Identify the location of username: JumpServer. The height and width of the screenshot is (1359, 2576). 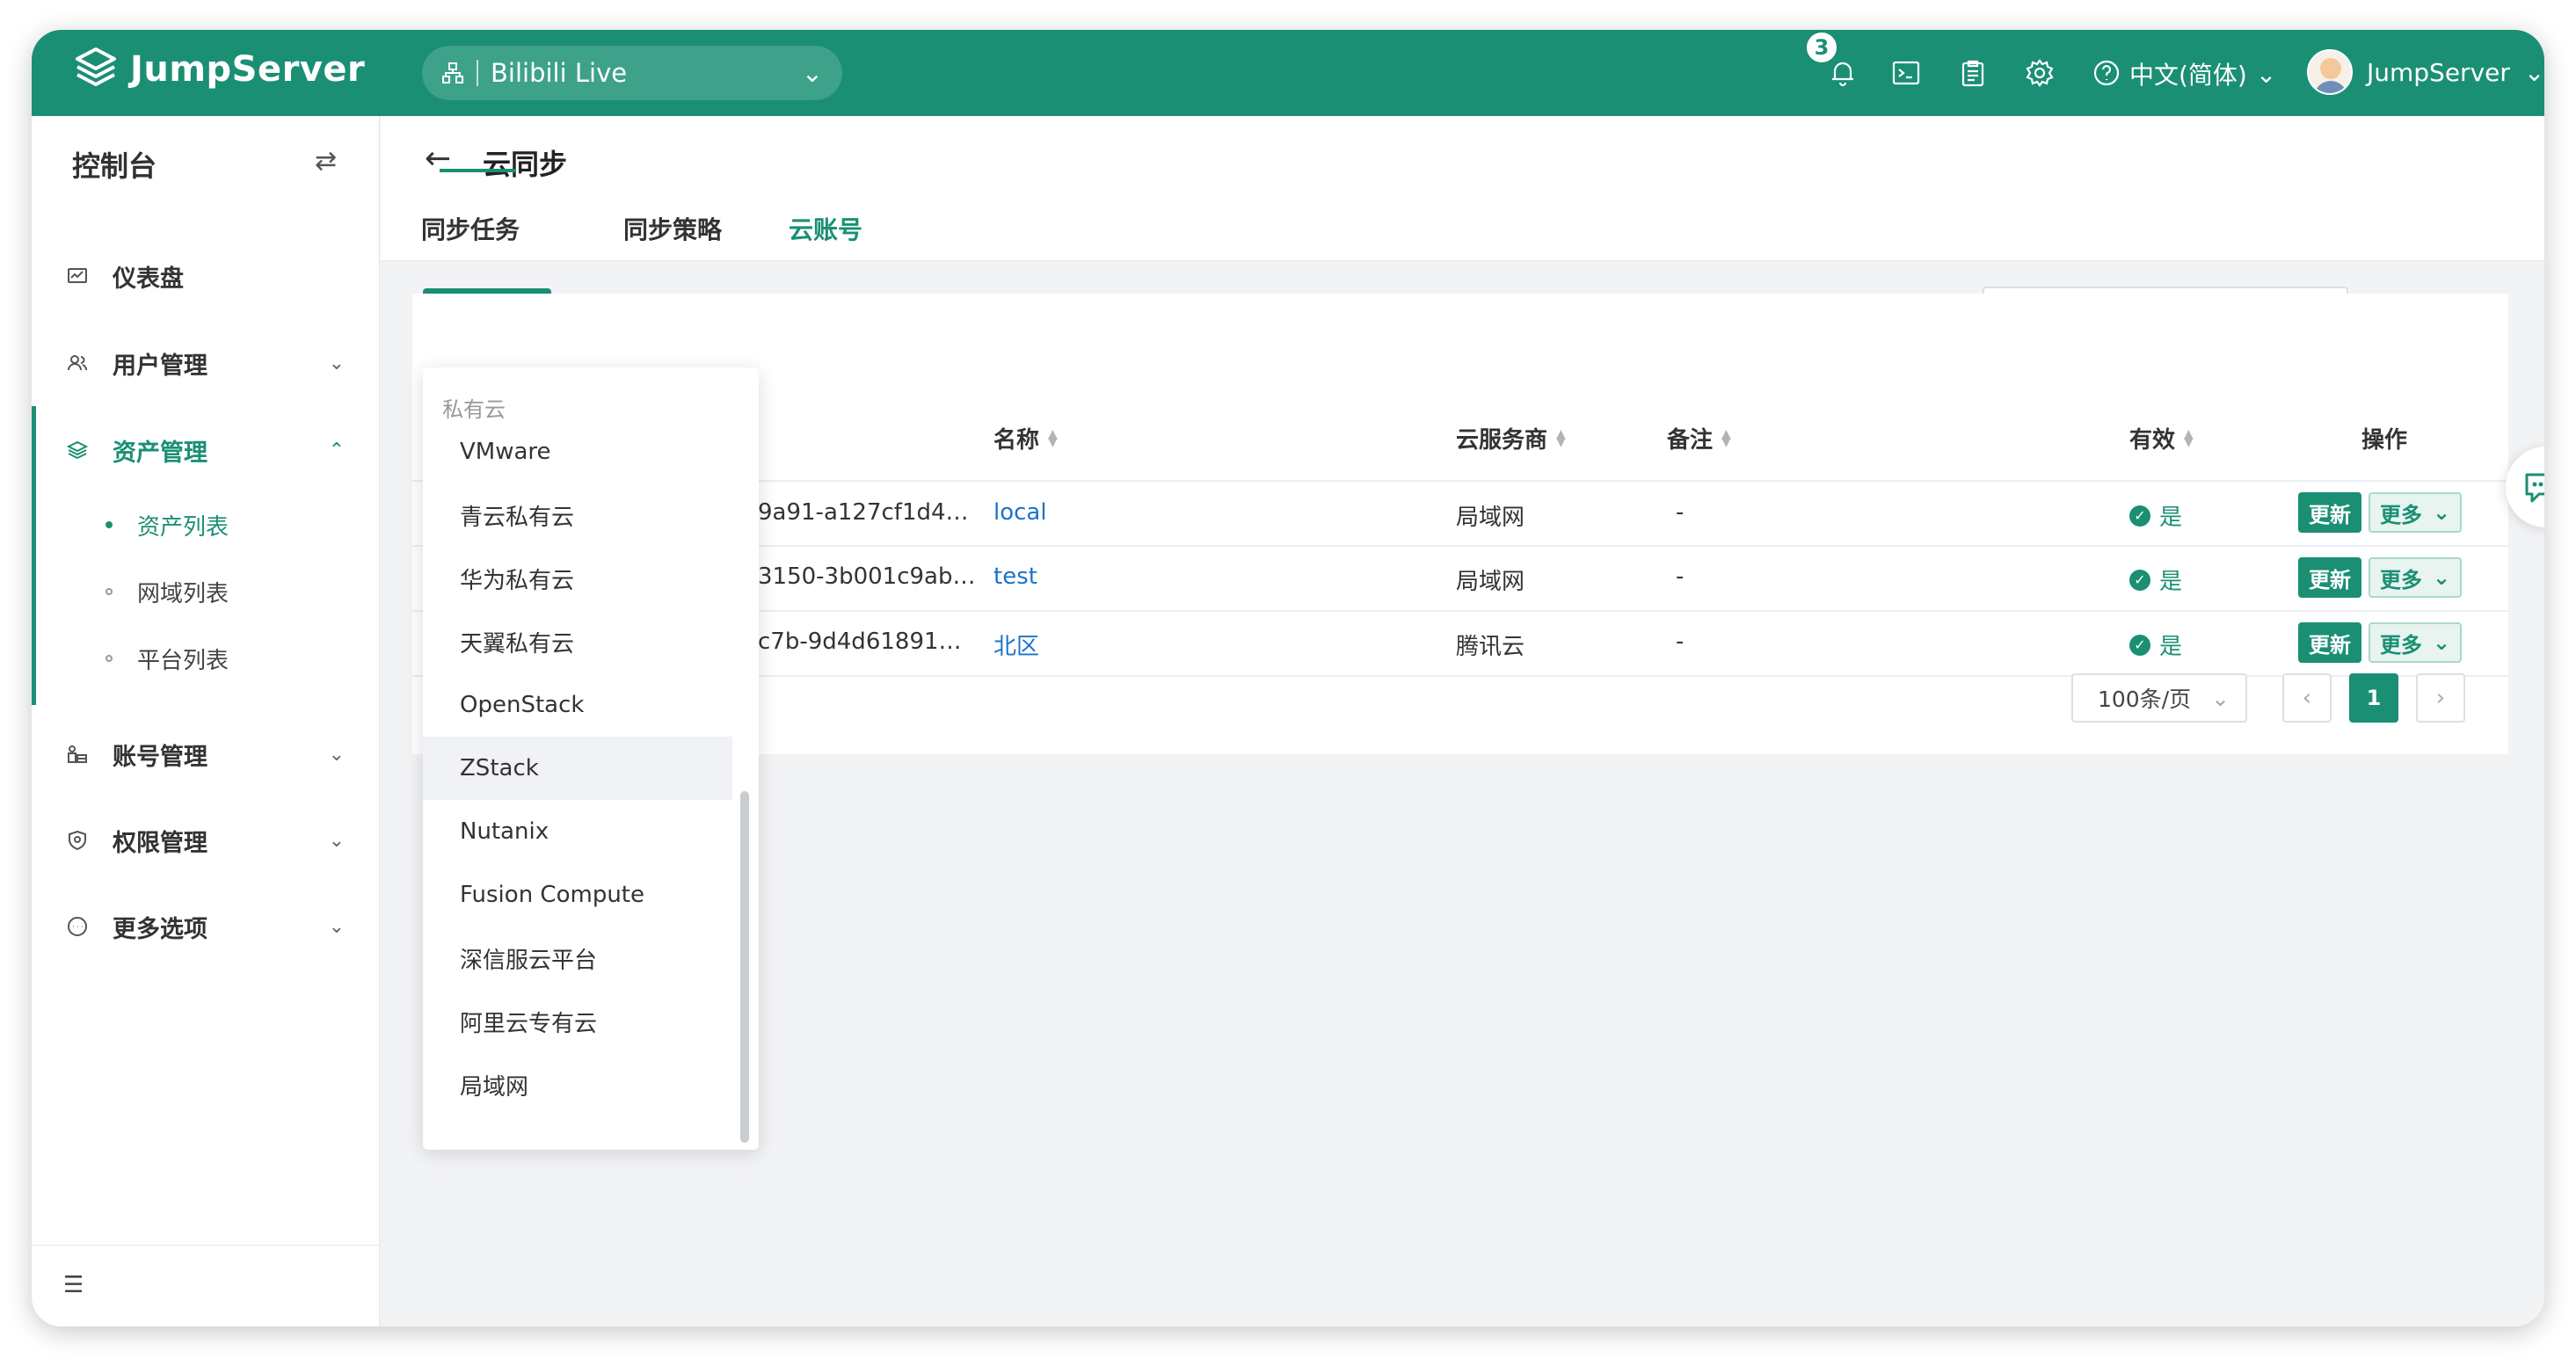
(2438, 72).